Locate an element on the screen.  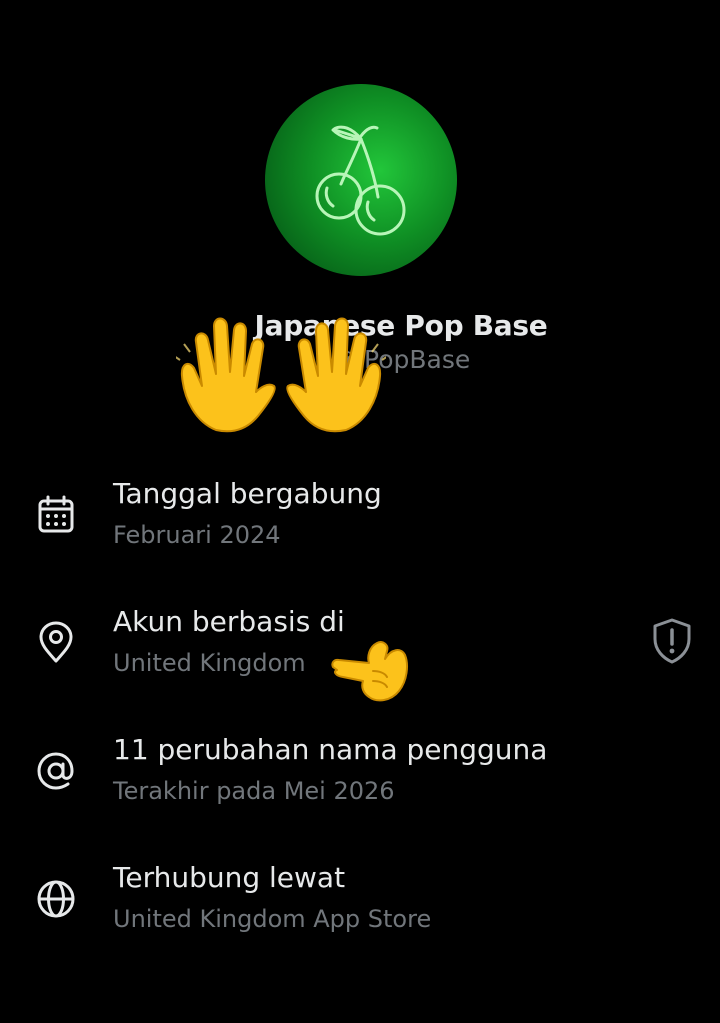
info-row-connected-via: Terhubung lewat United Kingdom App Store is located at coordinates (360, 906).